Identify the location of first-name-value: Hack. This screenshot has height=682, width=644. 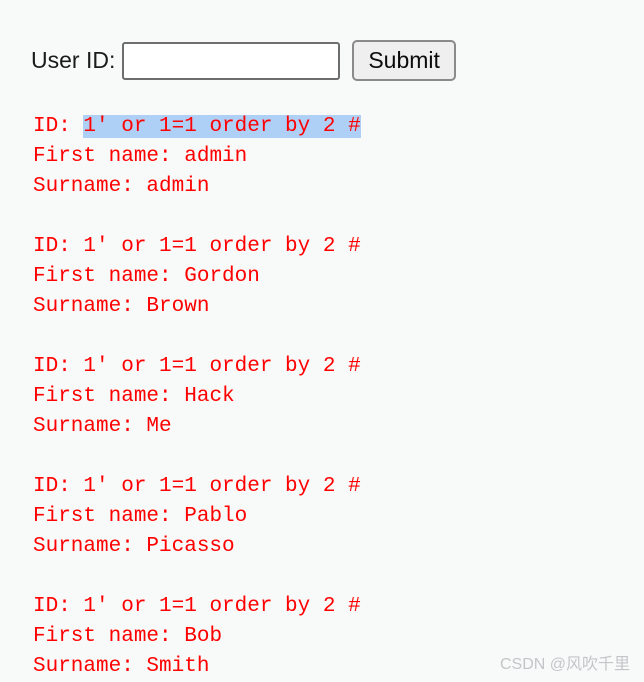
(209, 396).